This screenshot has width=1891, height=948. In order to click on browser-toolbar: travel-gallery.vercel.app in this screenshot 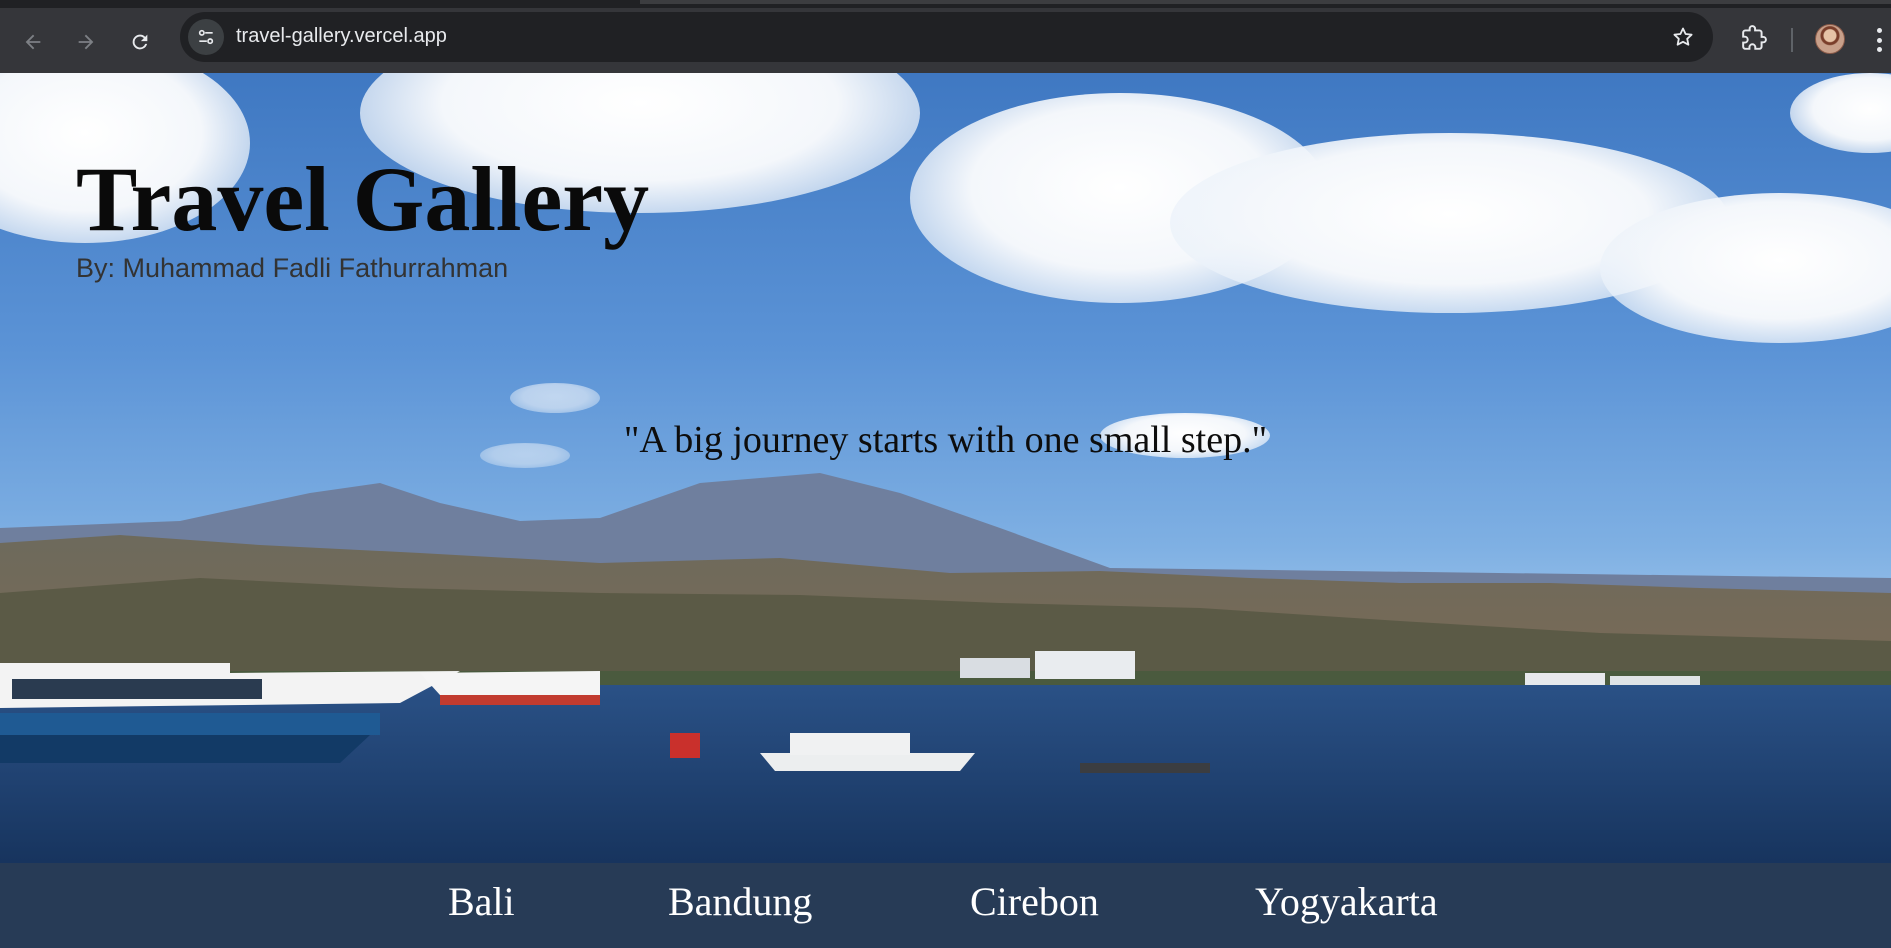, I will do `click(945, 40)`.